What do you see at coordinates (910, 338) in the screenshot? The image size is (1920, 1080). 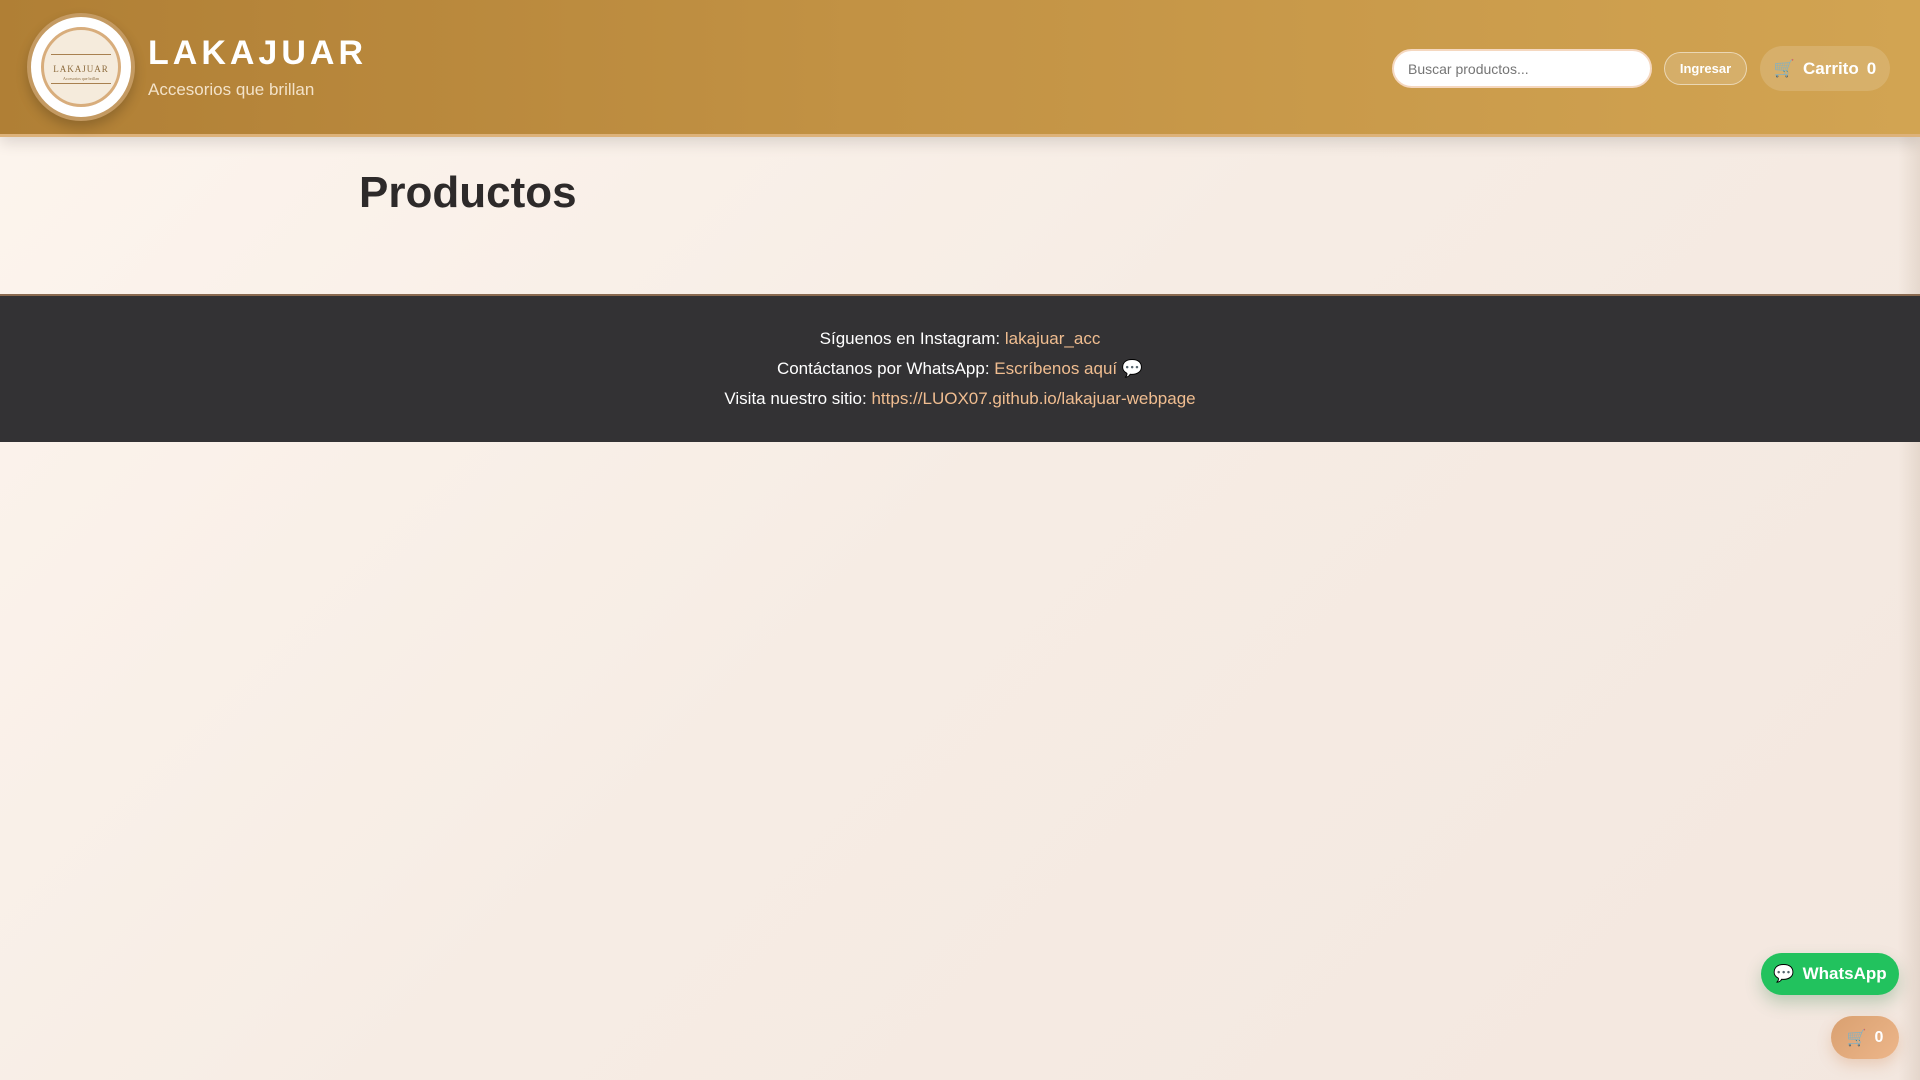 I see `instagram-prefix: Síguenos en Instagram:` at bounding box center [910, 338].